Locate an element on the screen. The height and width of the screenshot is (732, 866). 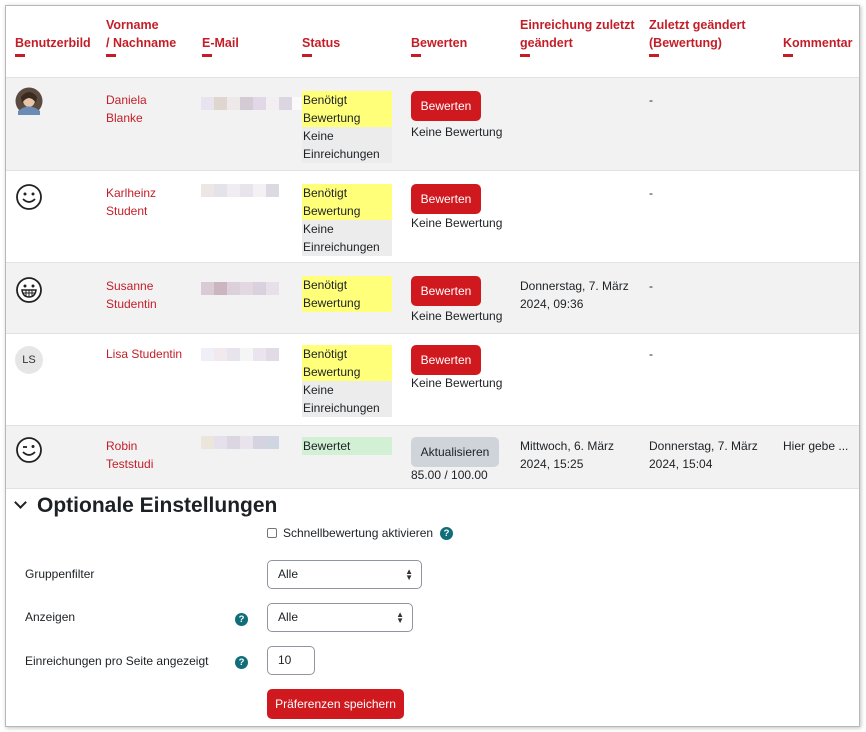
update-grade-button: Aktualisieren is located at coordinates (455, 452).